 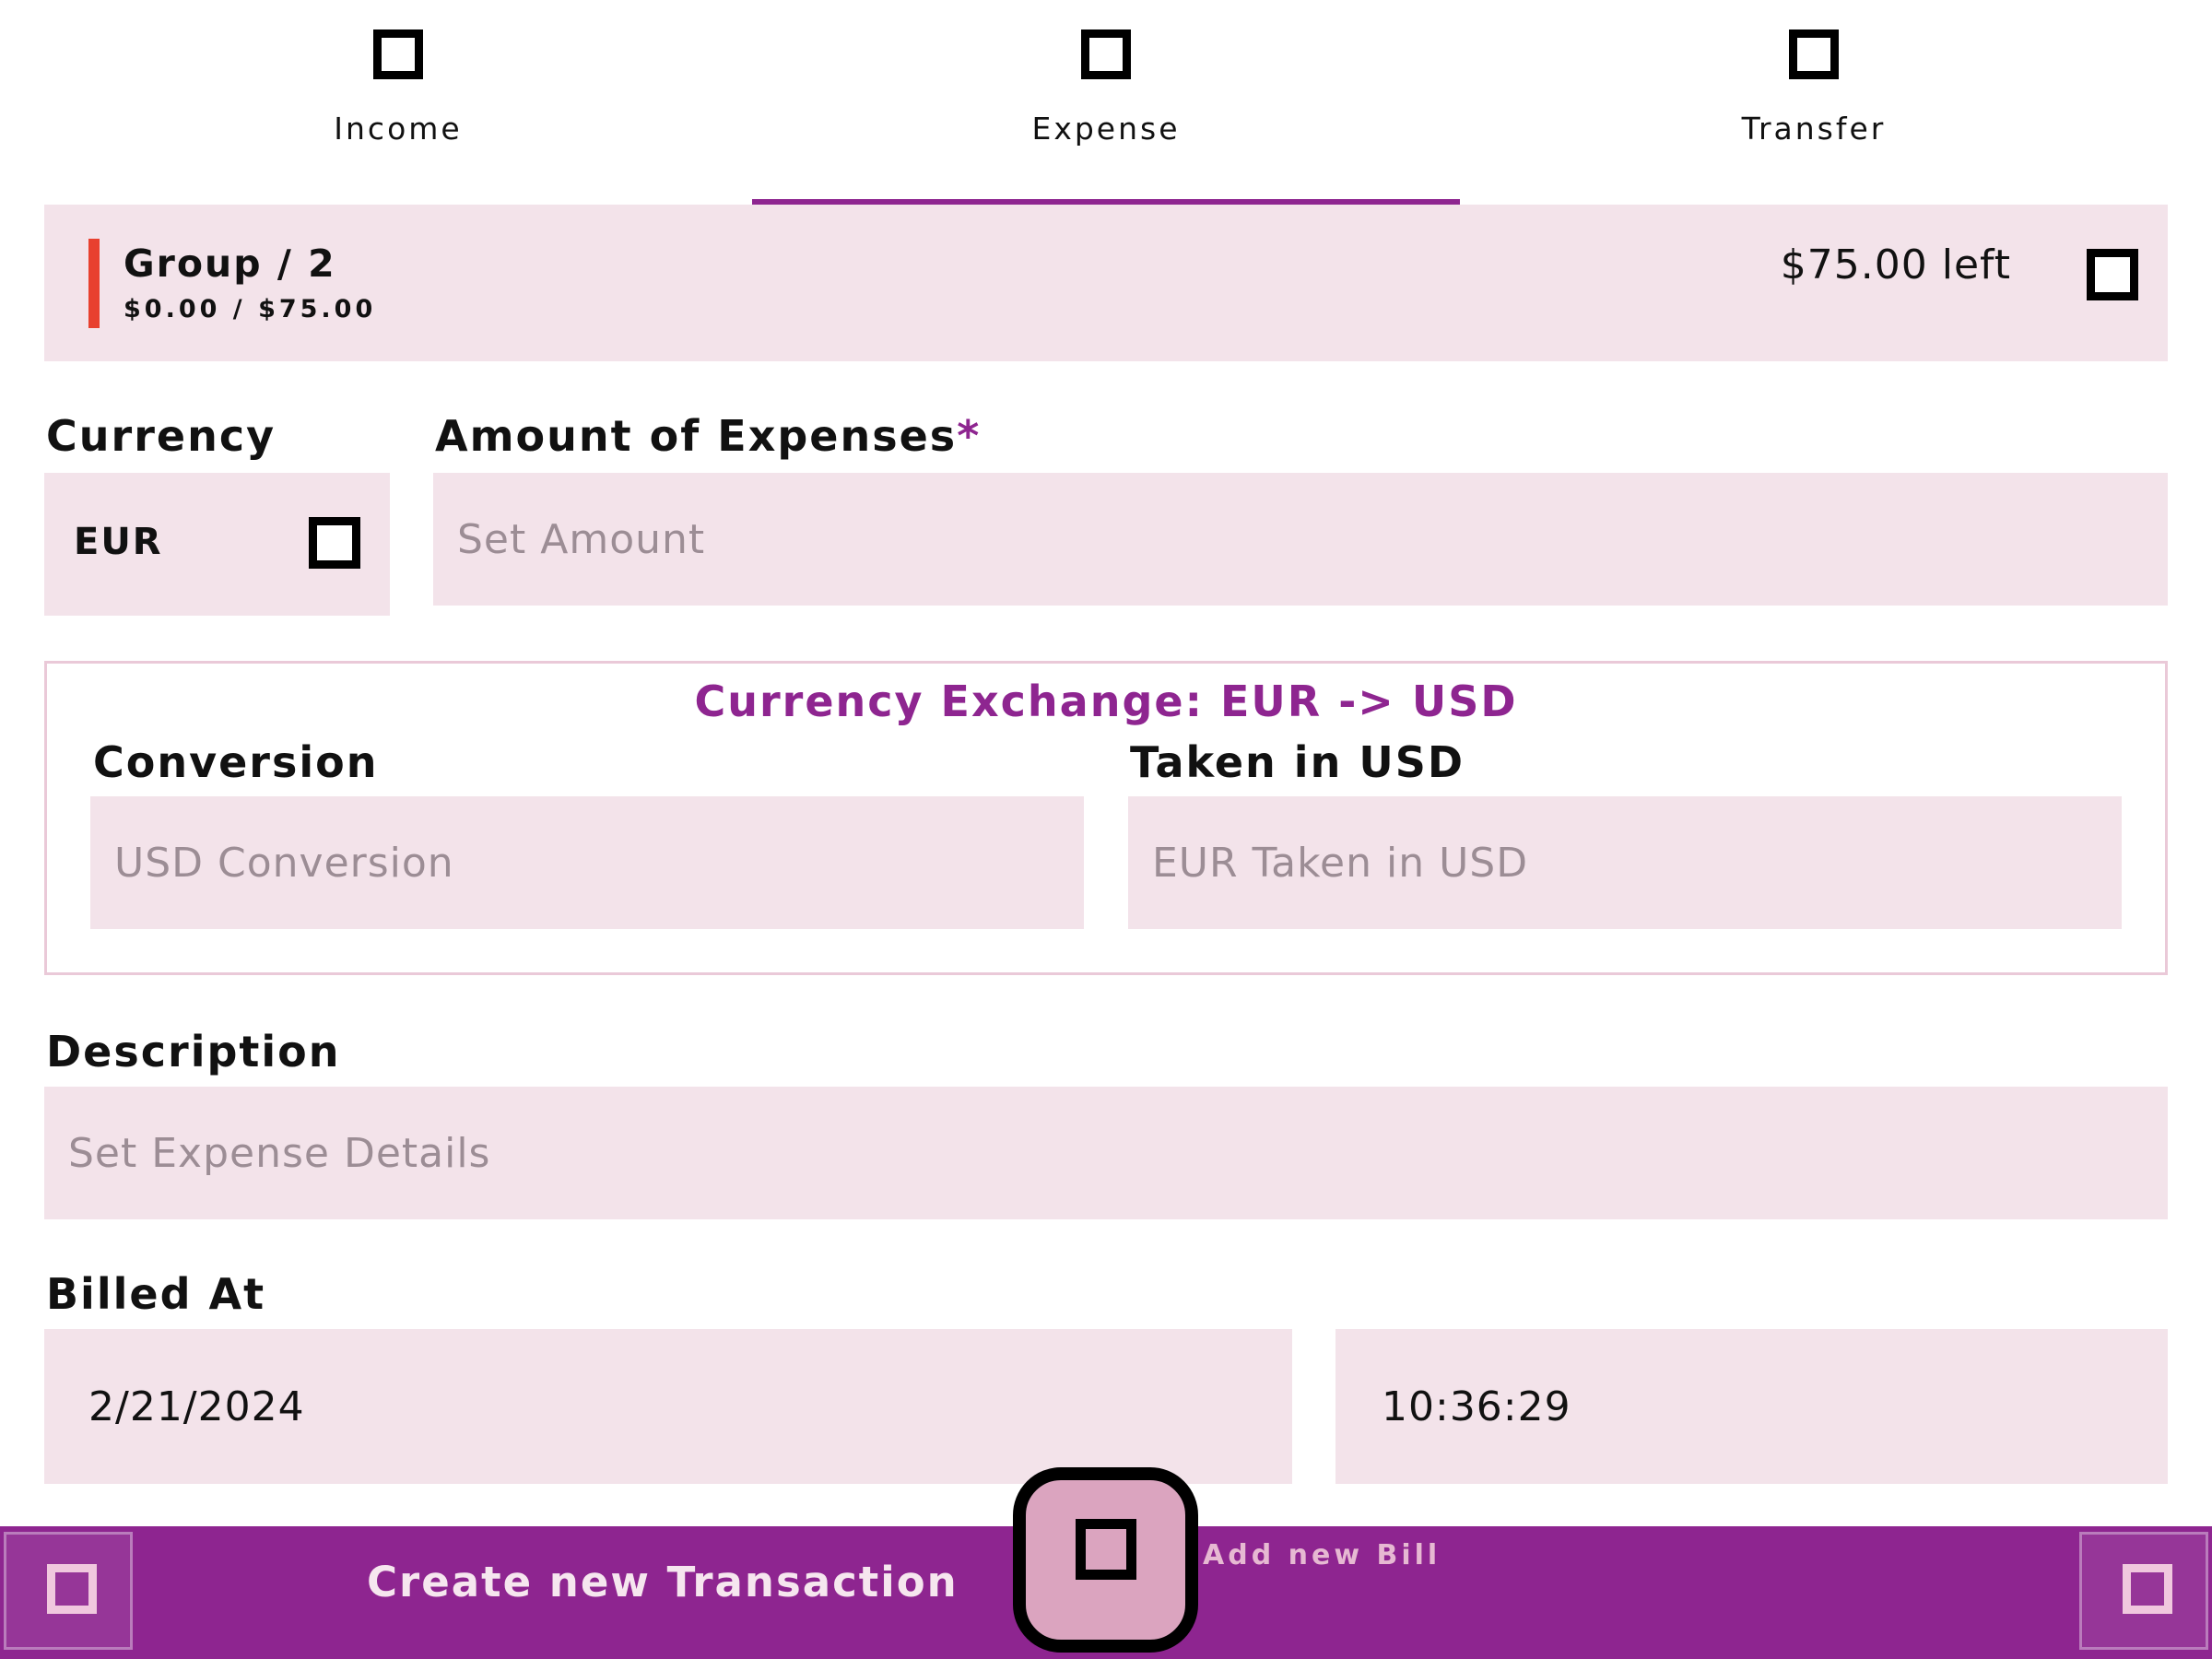 I want to click on date-field: 2/21/2024, so click(x=668, y=1406).